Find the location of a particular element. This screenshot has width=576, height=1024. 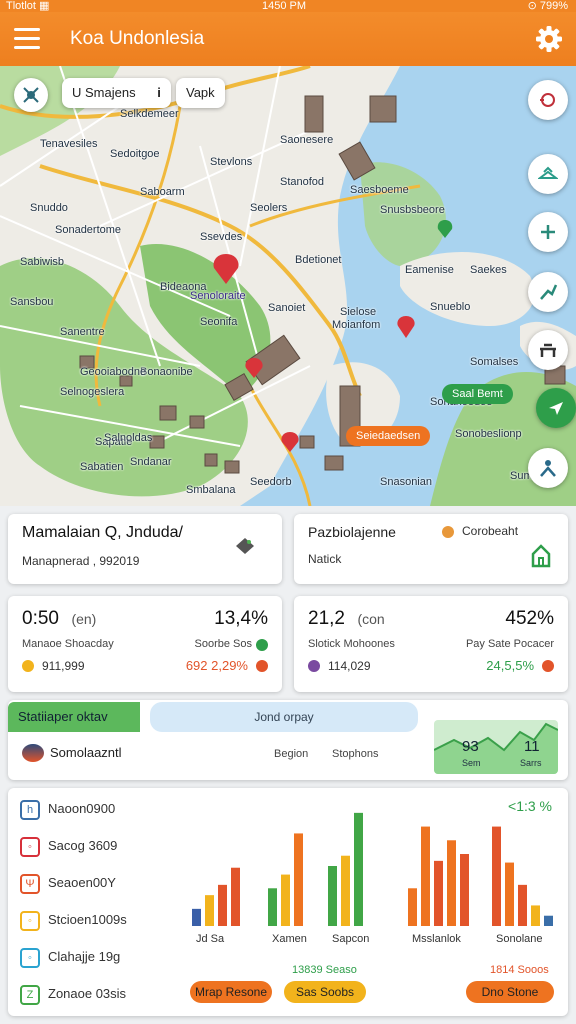

place-label: Moianfom is located at coordinates (356, 325).